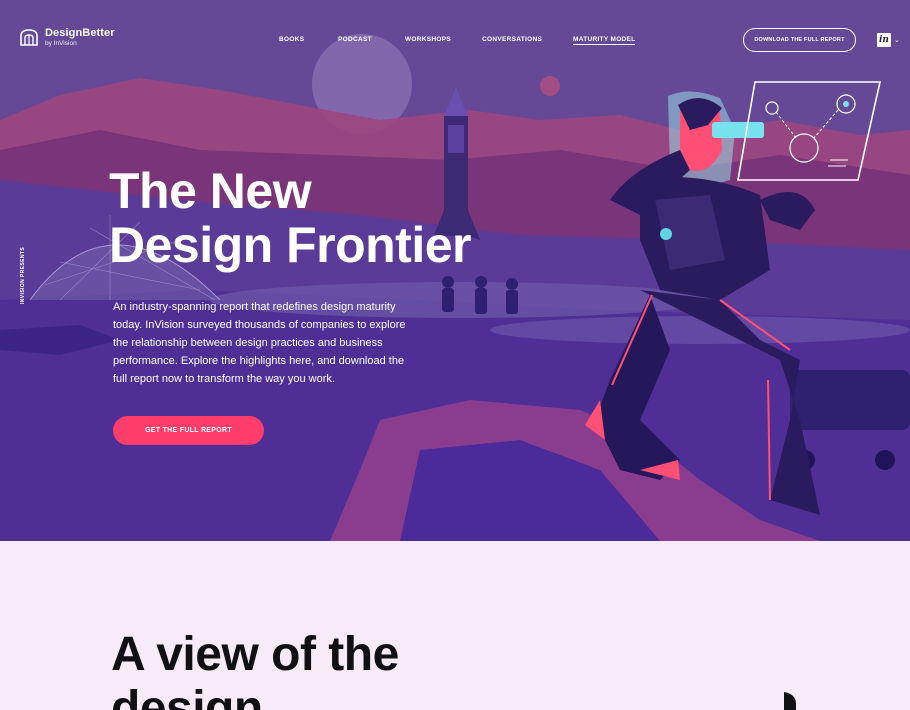 This screenshot has height=710, width=910. I want to click on hero-title: The New Design Frontier, so click(319, 218).